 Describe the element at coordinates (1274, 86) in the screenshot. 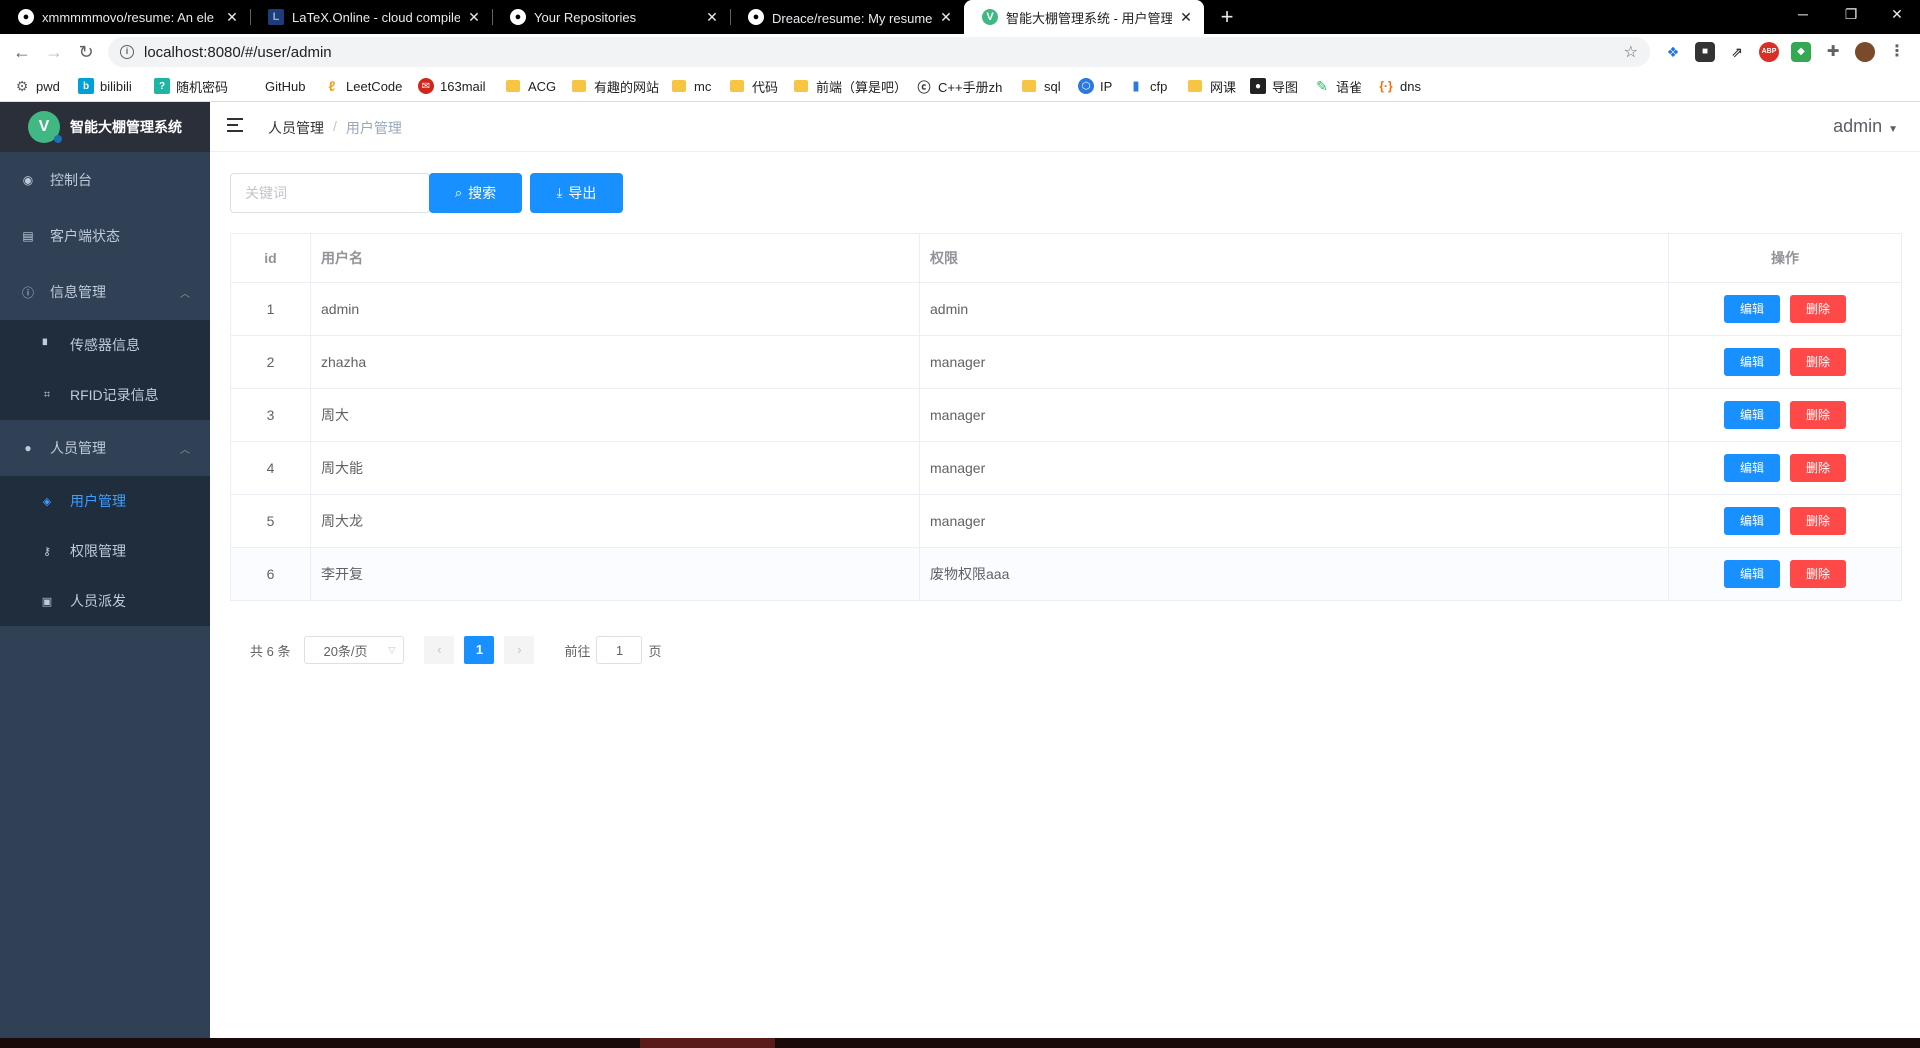

I see `bookmark-item: ● 导图` at that location.